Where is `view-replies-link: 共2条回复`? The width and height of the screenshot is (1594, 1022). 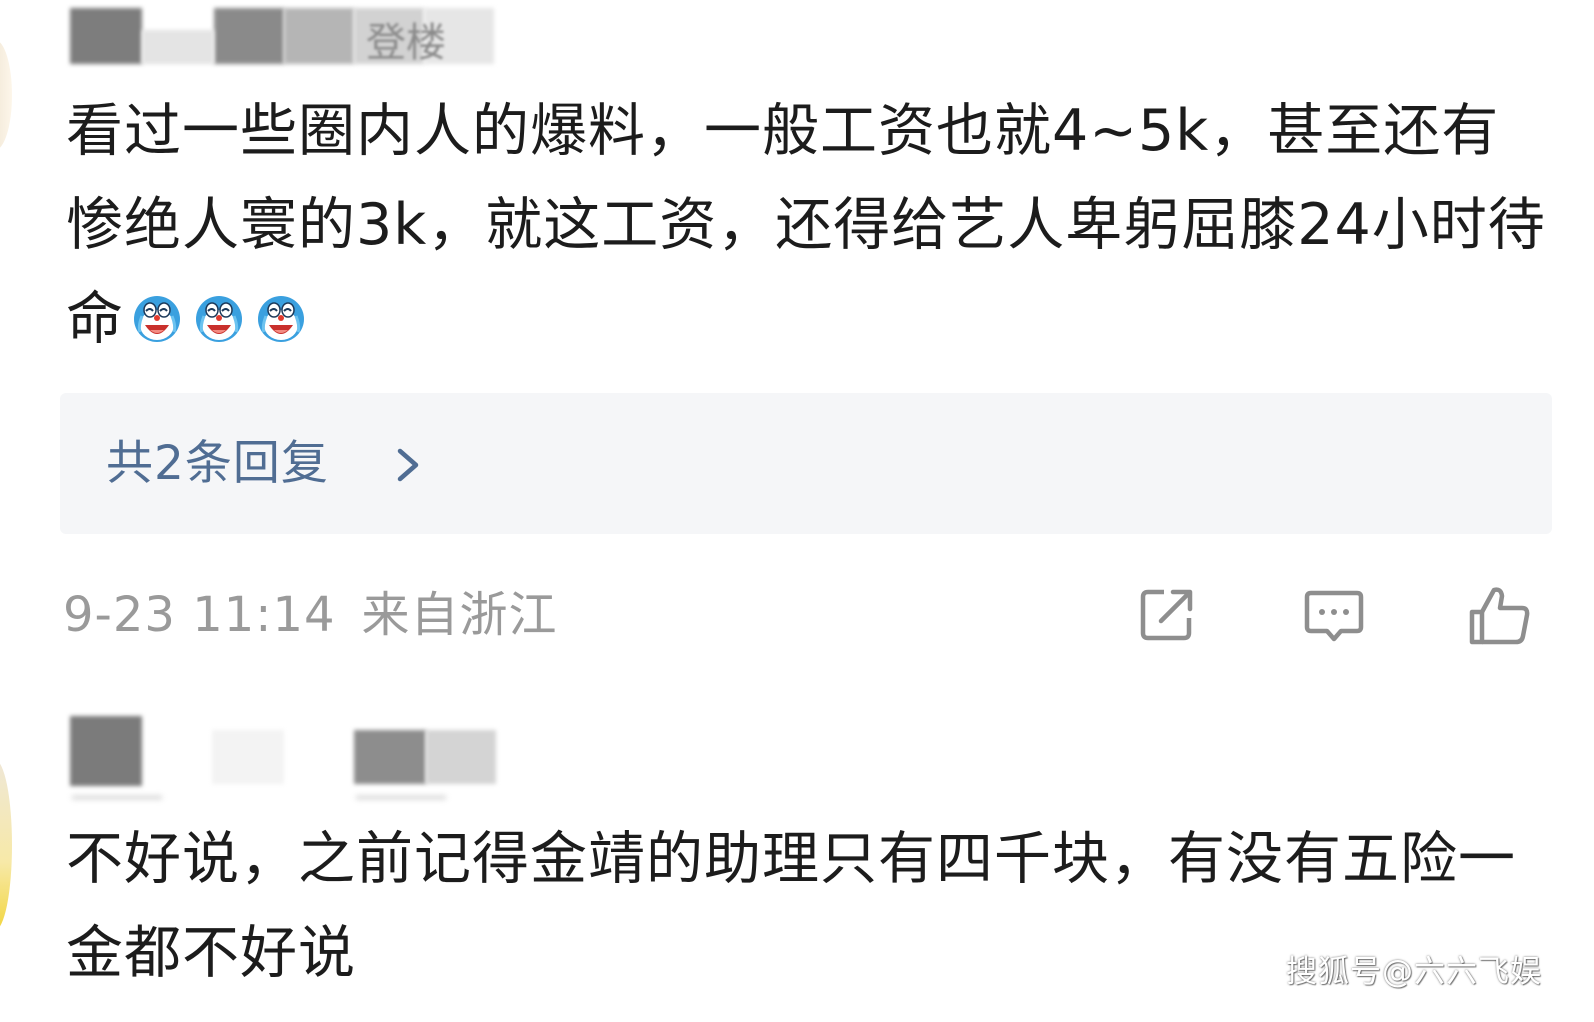 view-replies-link: 共2条回复 is located at coordinates (217, 464).